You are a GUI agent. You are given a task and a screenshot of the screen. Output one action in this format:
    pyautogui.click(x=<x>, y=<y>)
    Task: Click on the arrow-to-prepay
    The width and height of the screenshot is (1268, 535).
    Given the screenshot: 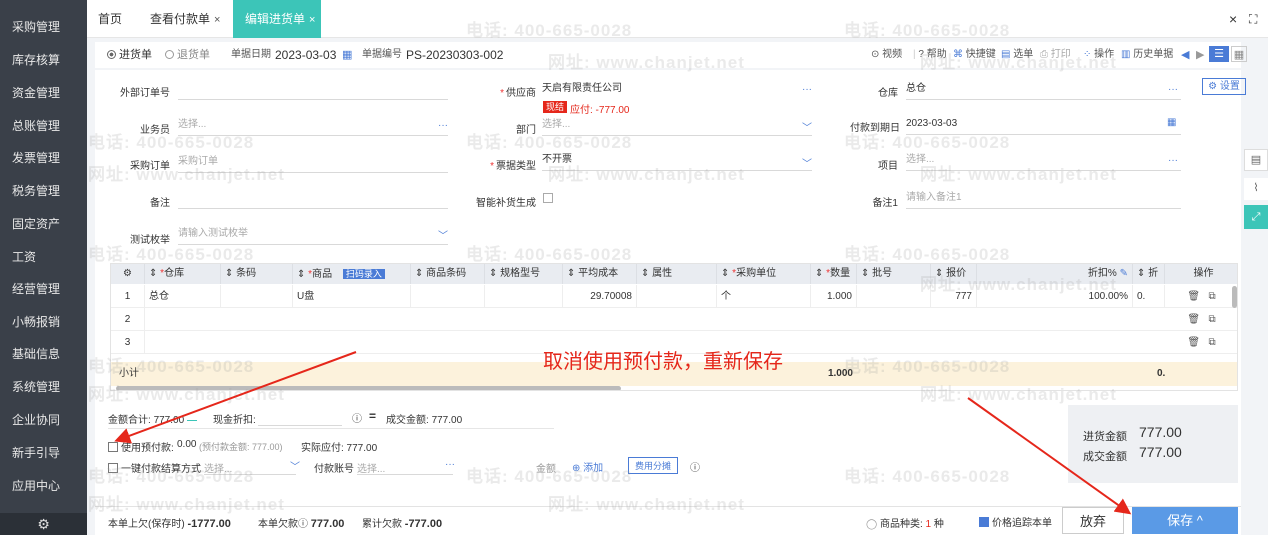 What is the action you would take?
    pyautogui.click(x=235, y=397)
    